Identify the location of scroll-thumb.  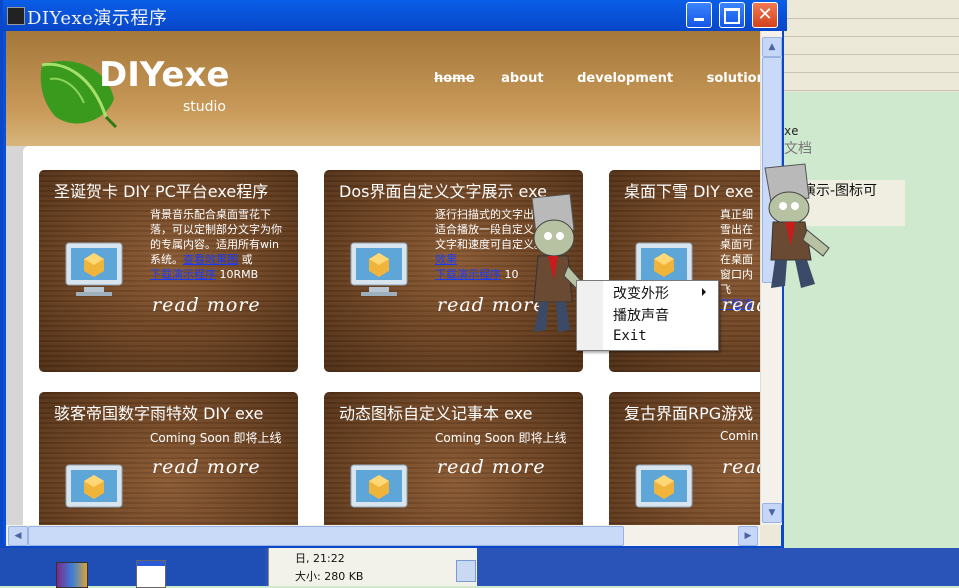
(326, 536).